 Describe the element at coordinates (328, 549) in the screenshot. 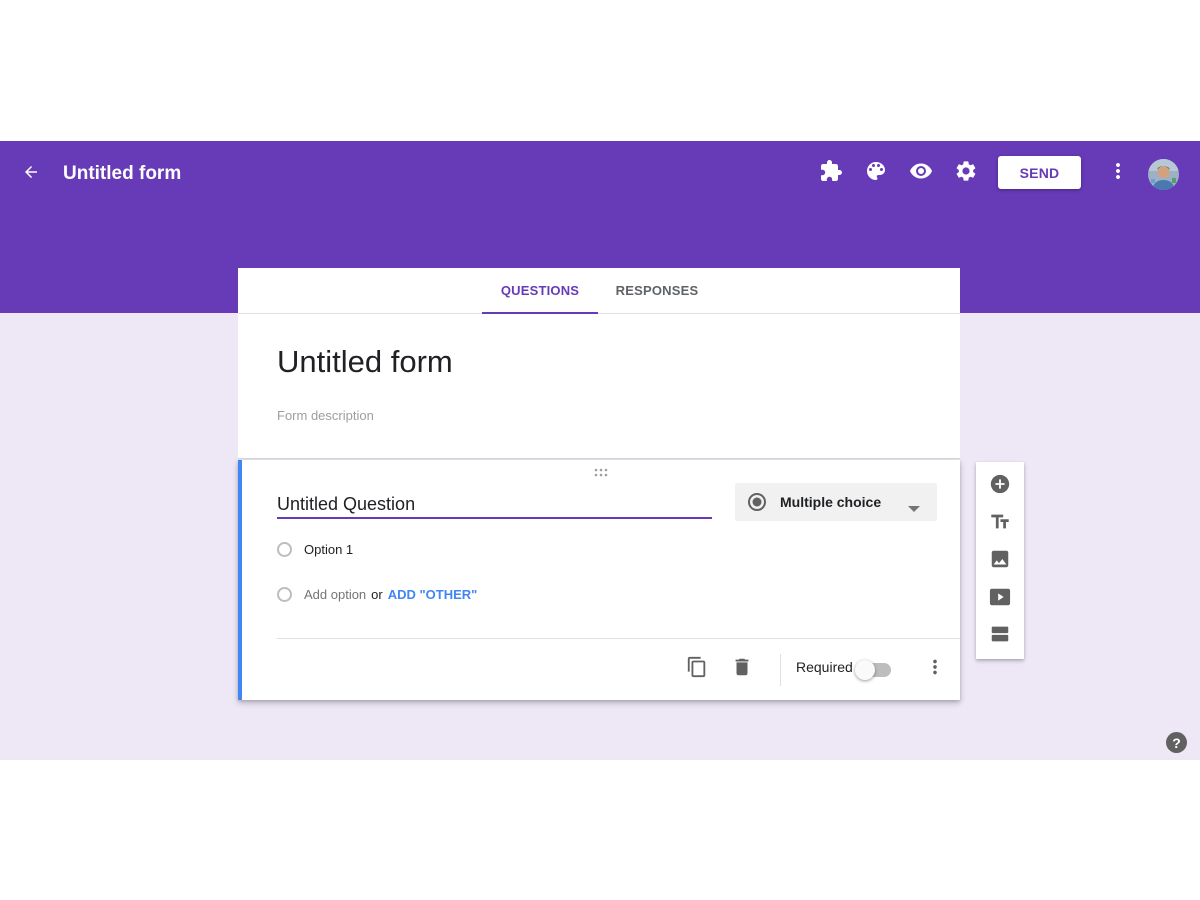

I see `option-label: Option 1` at that location.